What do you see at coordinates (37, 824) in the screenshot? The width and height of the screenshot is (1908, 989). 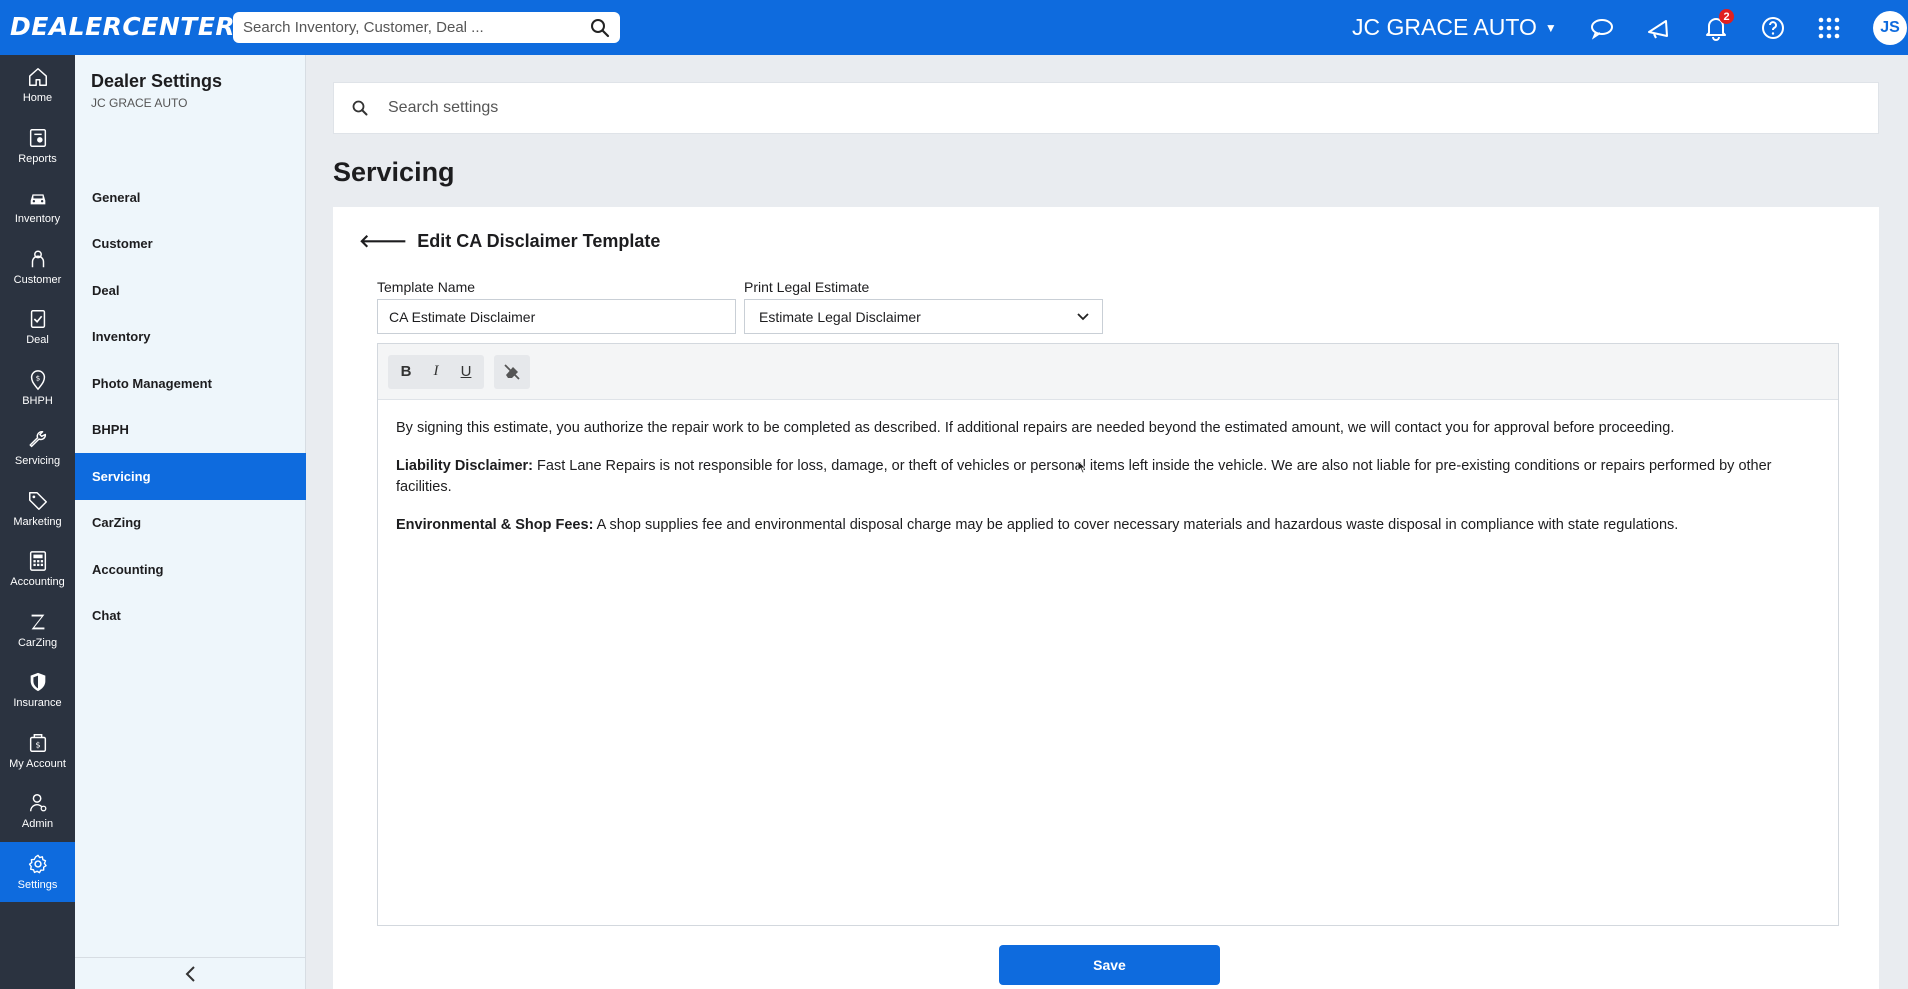 I see `nav-label: Admin` at bounding box center [37, 824].